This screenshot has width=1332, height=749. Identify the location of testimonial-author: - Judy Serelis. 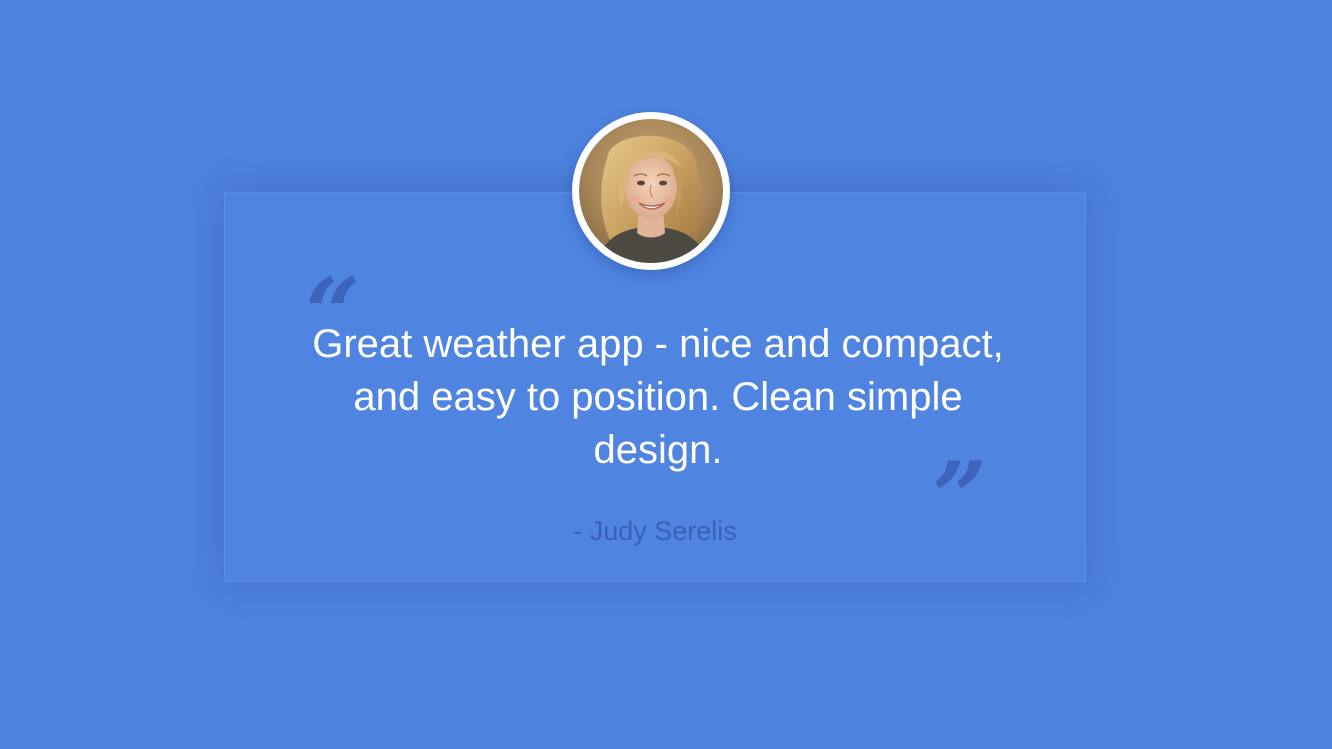
(655, 531).